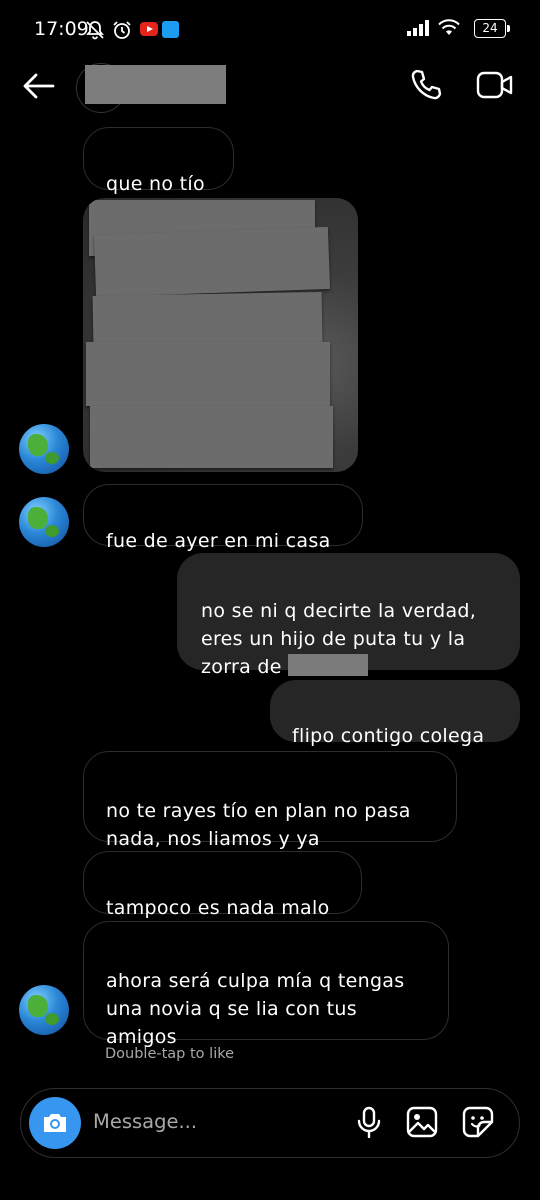 Image resolution: width=540 pixels, height=1200 pixels. I want to click on arrow-left-icon, so click(39, 86).